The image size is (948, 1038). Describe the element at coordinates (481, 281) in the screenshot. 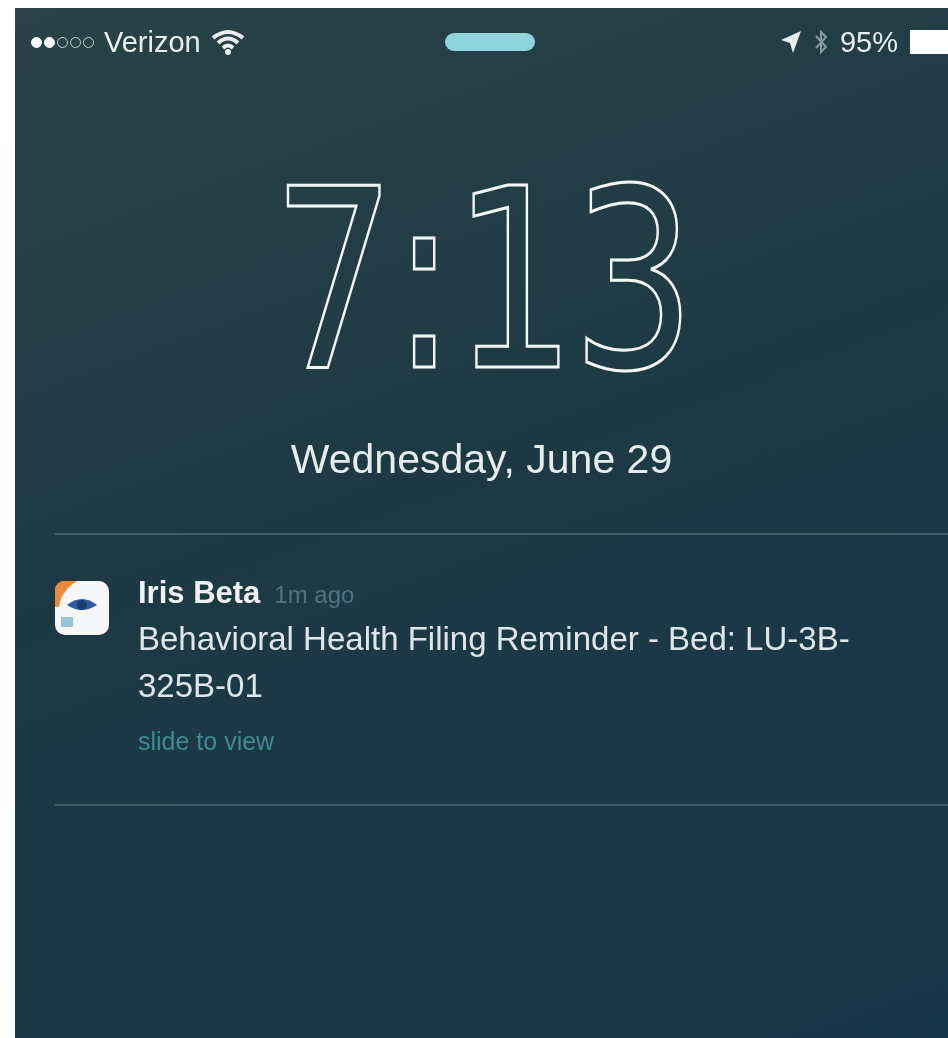

I see `clock-time: 7:13` at that location.